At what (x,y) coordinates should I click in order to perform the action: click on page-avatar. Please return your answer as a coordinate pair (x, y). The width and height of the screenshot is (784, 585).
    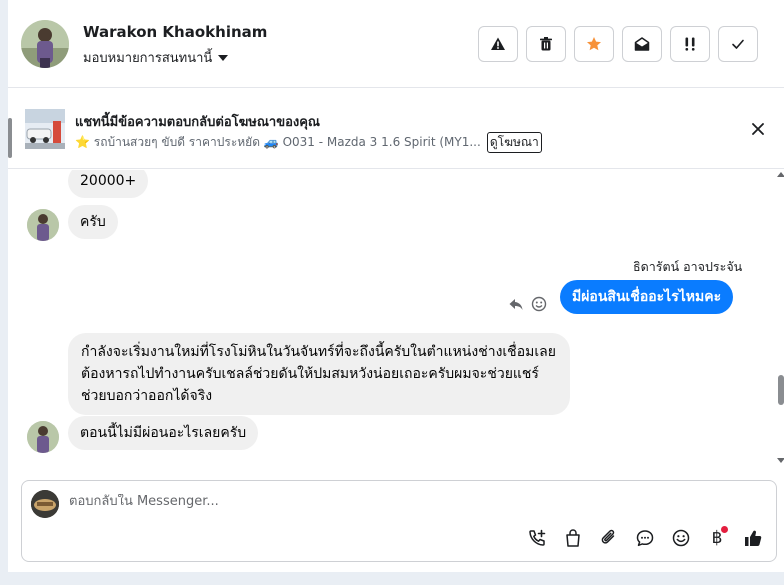
    Looking at the image, I should click on (45, 504).